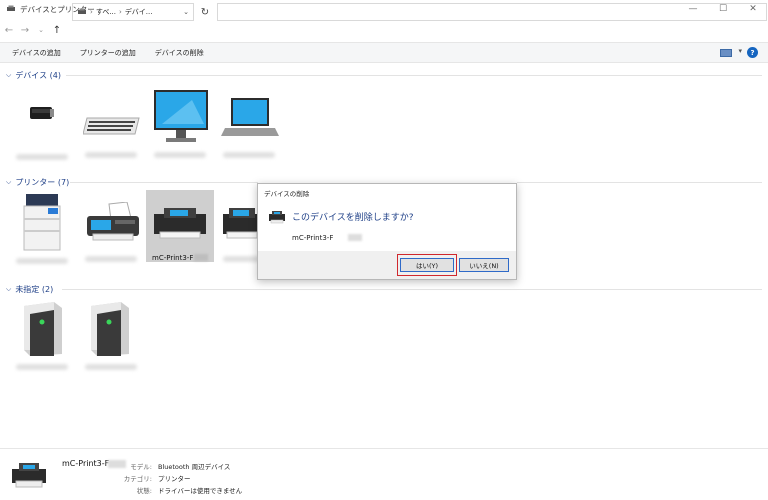 This screenshot has width=768, height=500. What do you see at coordinates (38, 75) in the screenshot?
I see `group-devices-label: デバイス (4)` at bounding box center [38, 75].